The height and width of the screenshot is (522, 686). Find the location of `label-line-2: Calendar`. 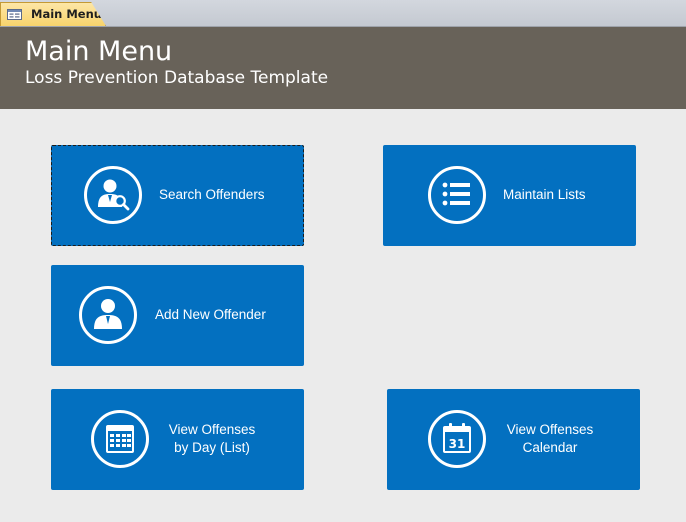

label-line-2: Calendar is located at coordinates (550, 447).